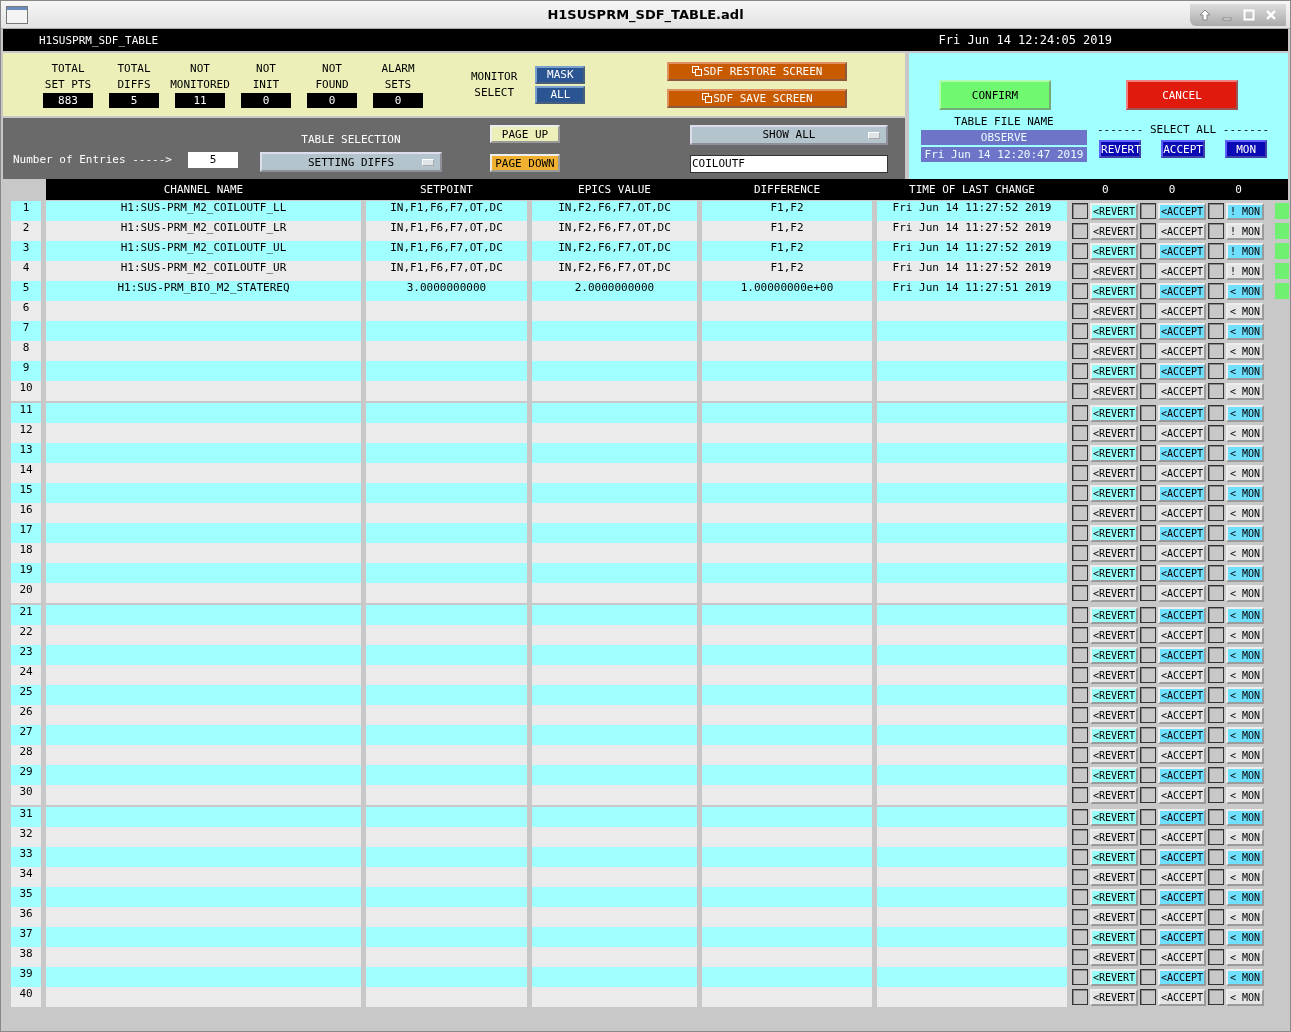 Image resolution: width=1291 pixels, height=1032 pixels. What do you see at coordinates (1182, 95) in the screenshot?
I see `cancel-button: CANCEL` at bounding box center [1182, 95].